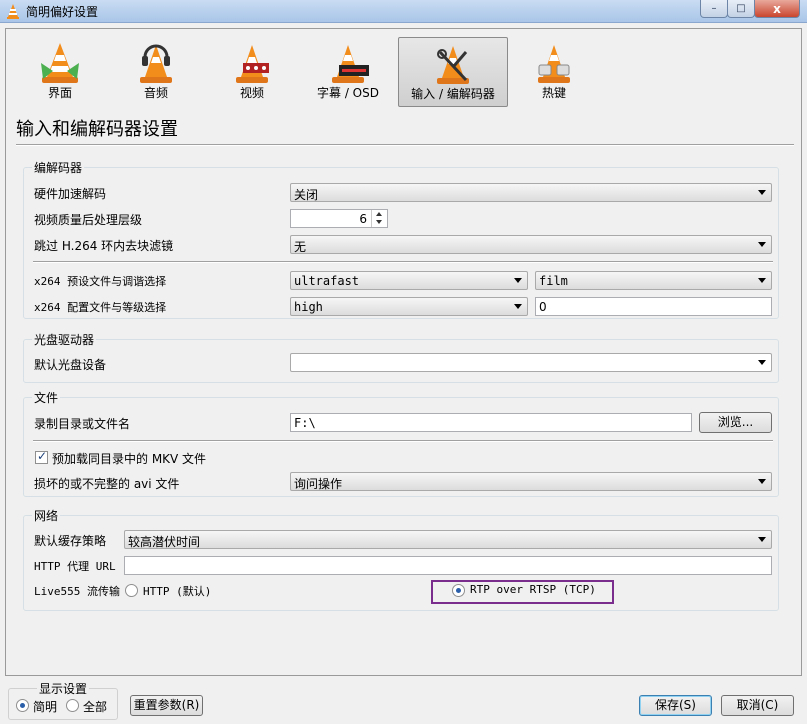 Image resolution: width=807 pixels, height=724 pixels. I want to click on postproc-value: 6, so click(363, 219).